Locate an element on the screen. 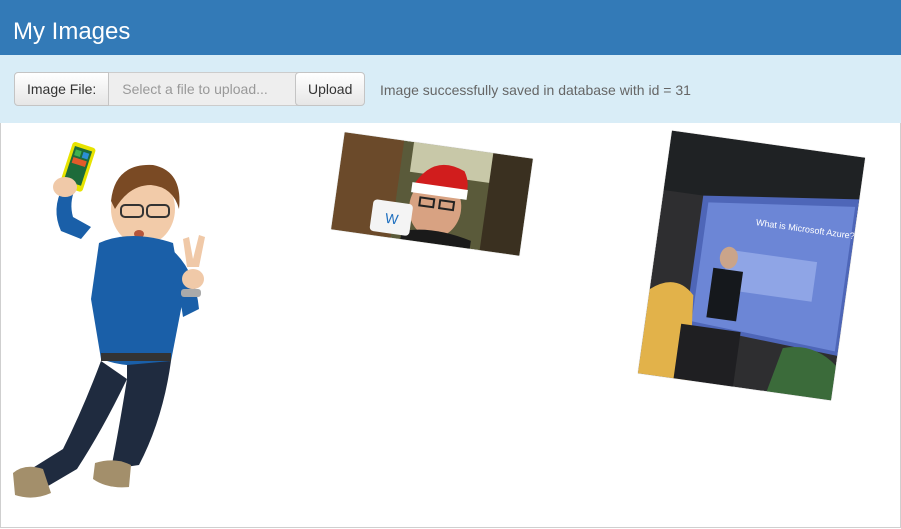 The width and height of the screenshot is (901, 529). image-file-label: Image File: is located at coordinates (62, 89).